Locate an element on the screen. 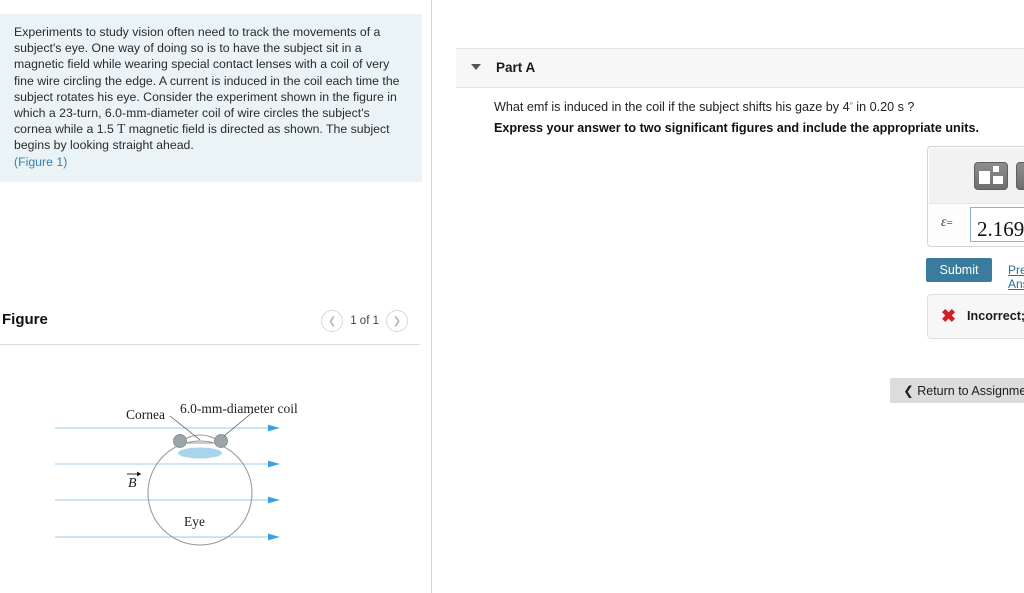 The width and height of the screenshot is (1024, 593). math-template-icon is located at coordinates (991, 176).